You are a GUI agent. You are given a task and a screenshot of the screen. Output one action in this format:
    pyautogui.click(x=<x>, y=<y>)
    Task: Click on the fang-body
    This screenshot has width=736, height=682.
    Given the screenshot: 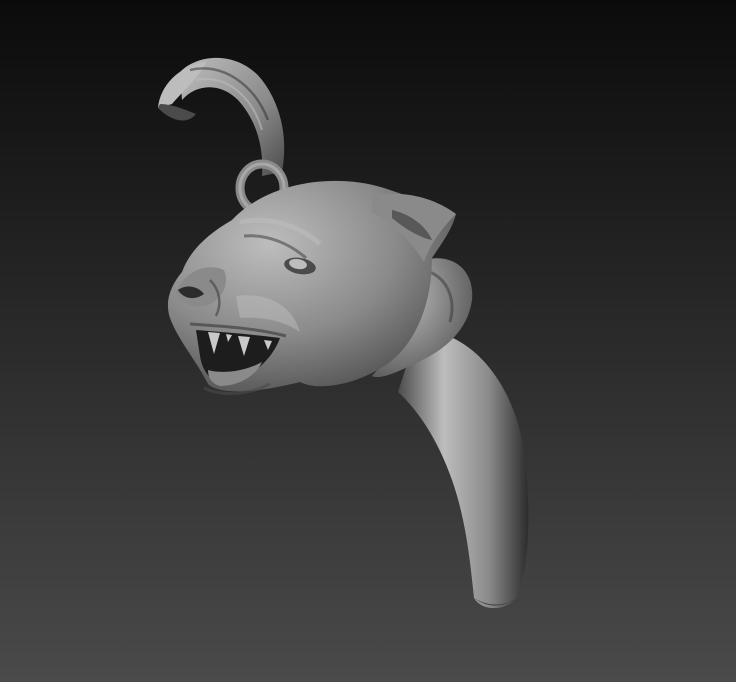 What is the action you would take?
    pyautogui.click(x=463, y=469)
    